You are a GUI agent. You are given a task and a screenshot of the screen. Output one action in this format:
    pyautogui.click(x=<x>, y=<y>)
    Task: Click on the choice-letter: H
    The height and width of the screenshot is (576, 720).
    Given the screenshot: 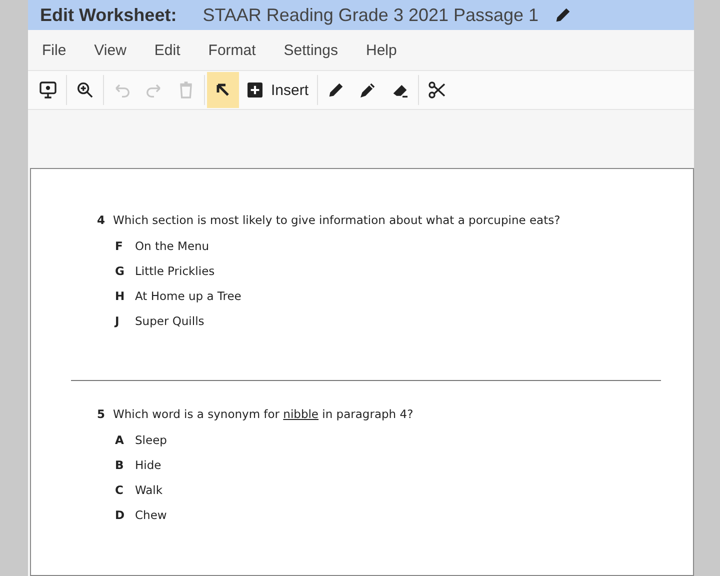 What is the action you would take?
    pyautogui.click(x=120, y=296)
    